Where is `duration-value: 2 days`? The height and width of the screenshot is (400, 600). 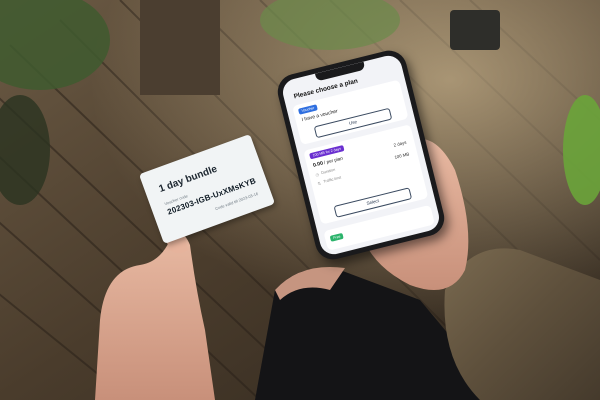 duration-value: 2 days is located at coordinates (400, 143).